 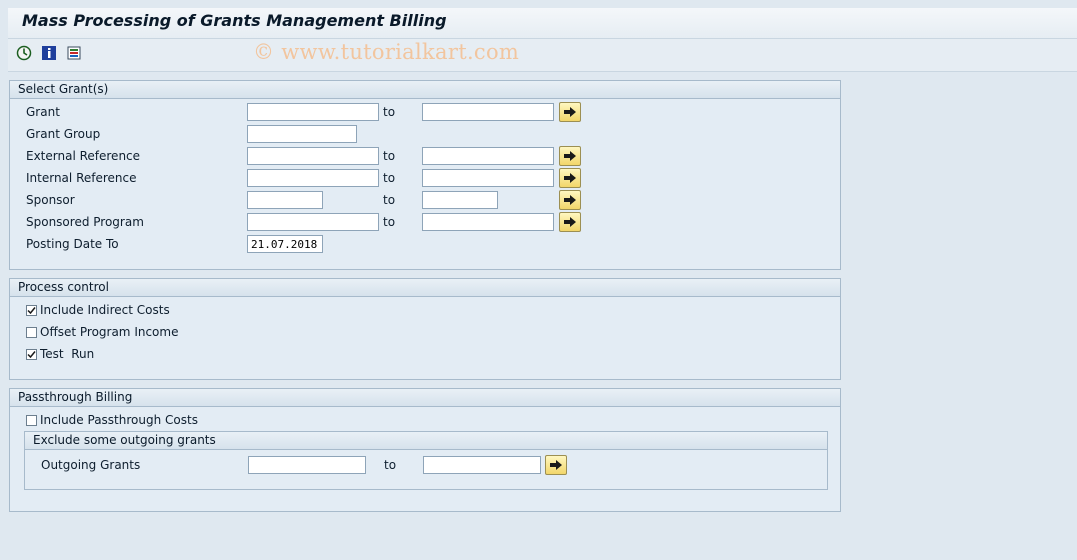 I want to click on outgoing-grants-from-input, so click(x=307, y=465).